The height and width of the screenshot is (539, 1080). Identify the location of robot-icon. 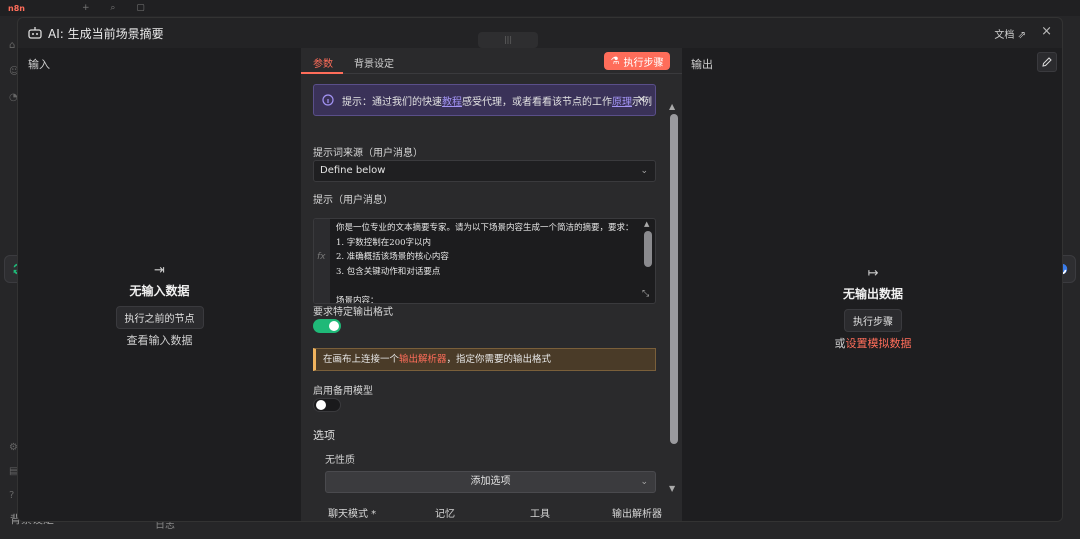
(35, 33).